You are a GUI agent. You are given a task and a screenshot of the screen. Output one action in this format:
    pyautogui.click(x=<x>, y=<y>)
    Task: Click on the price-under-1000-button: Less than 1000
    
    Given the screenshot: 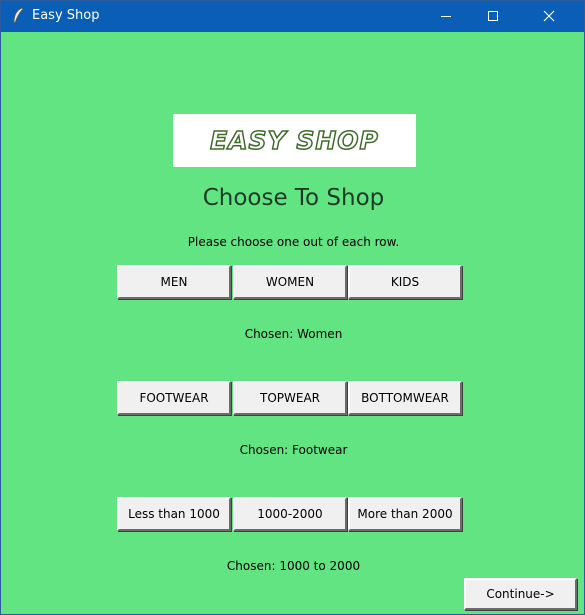 What is the action you would take?
    pyautogui.click(x=174, y=514)
    